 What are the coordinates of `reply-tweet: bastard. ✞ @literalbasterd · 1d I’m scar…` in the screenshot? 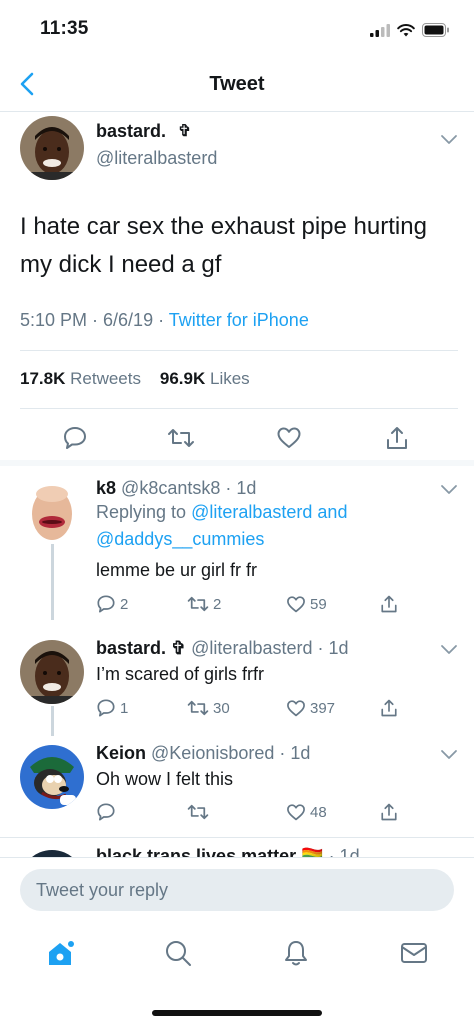 It's located at (237, 680).